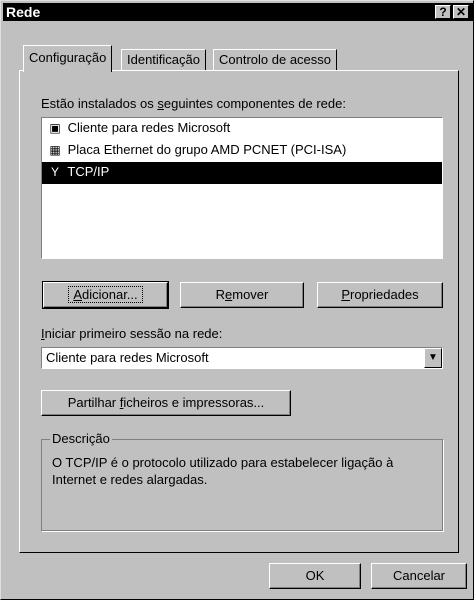  Describe the element at coordinates (23, 12) in the screenshot. I see `window-title: Rede` at that location.